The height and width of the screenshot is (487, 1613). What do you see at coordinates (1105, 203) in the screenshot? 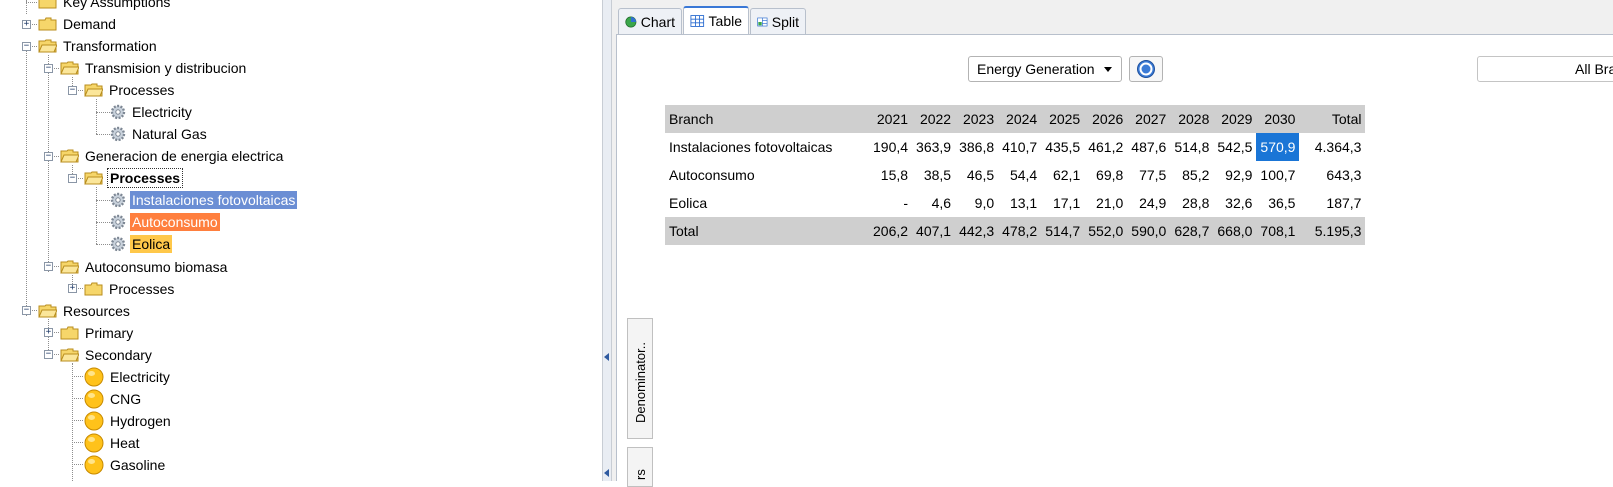
I see `table-cell: 21,0` at bounding box center [1105, 203].